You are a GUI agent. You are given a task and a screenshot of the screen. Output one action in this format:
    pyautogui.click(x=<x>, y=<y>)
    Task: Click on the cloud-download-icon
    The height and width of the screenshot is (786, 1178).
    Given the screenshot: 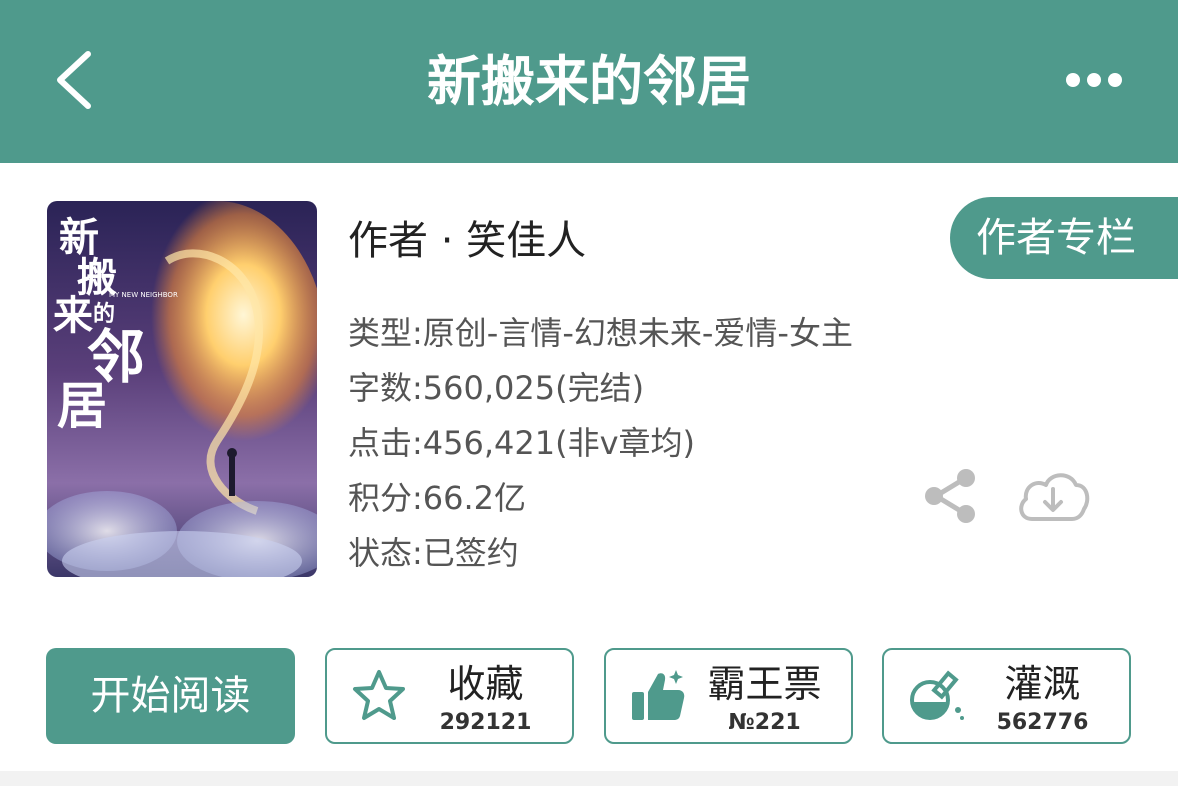 What is the action you would take?
    pyautogui.click(x=1054, y=497)
    